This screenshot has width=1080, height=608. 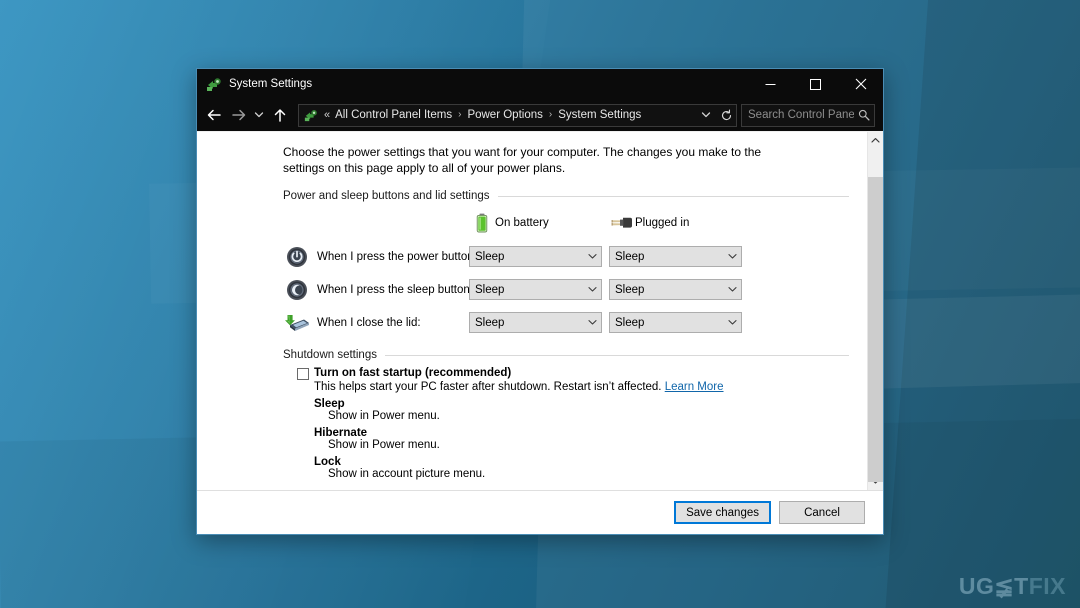 I want to click on up-button, so click(x=279, y=115).